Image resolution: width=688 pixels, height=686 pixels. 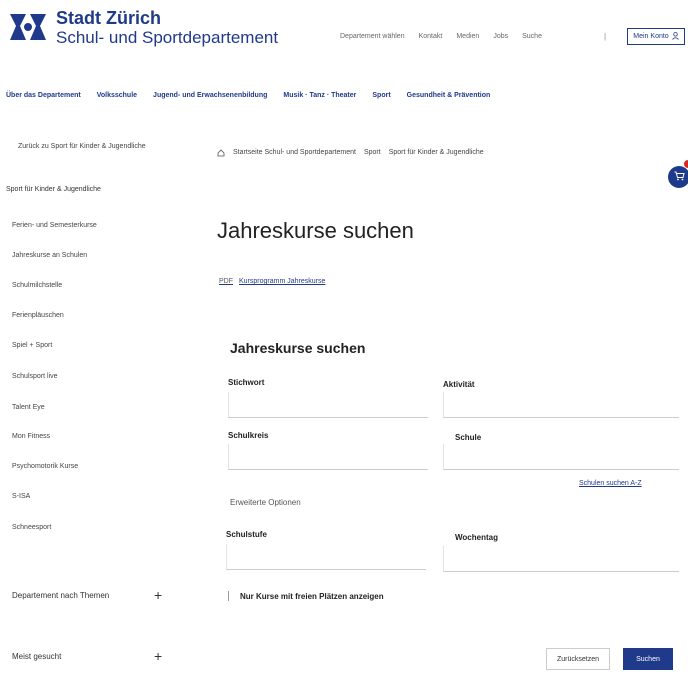 I want to click on brand-title: Stadt Zürich, so click(x=108, y=18).